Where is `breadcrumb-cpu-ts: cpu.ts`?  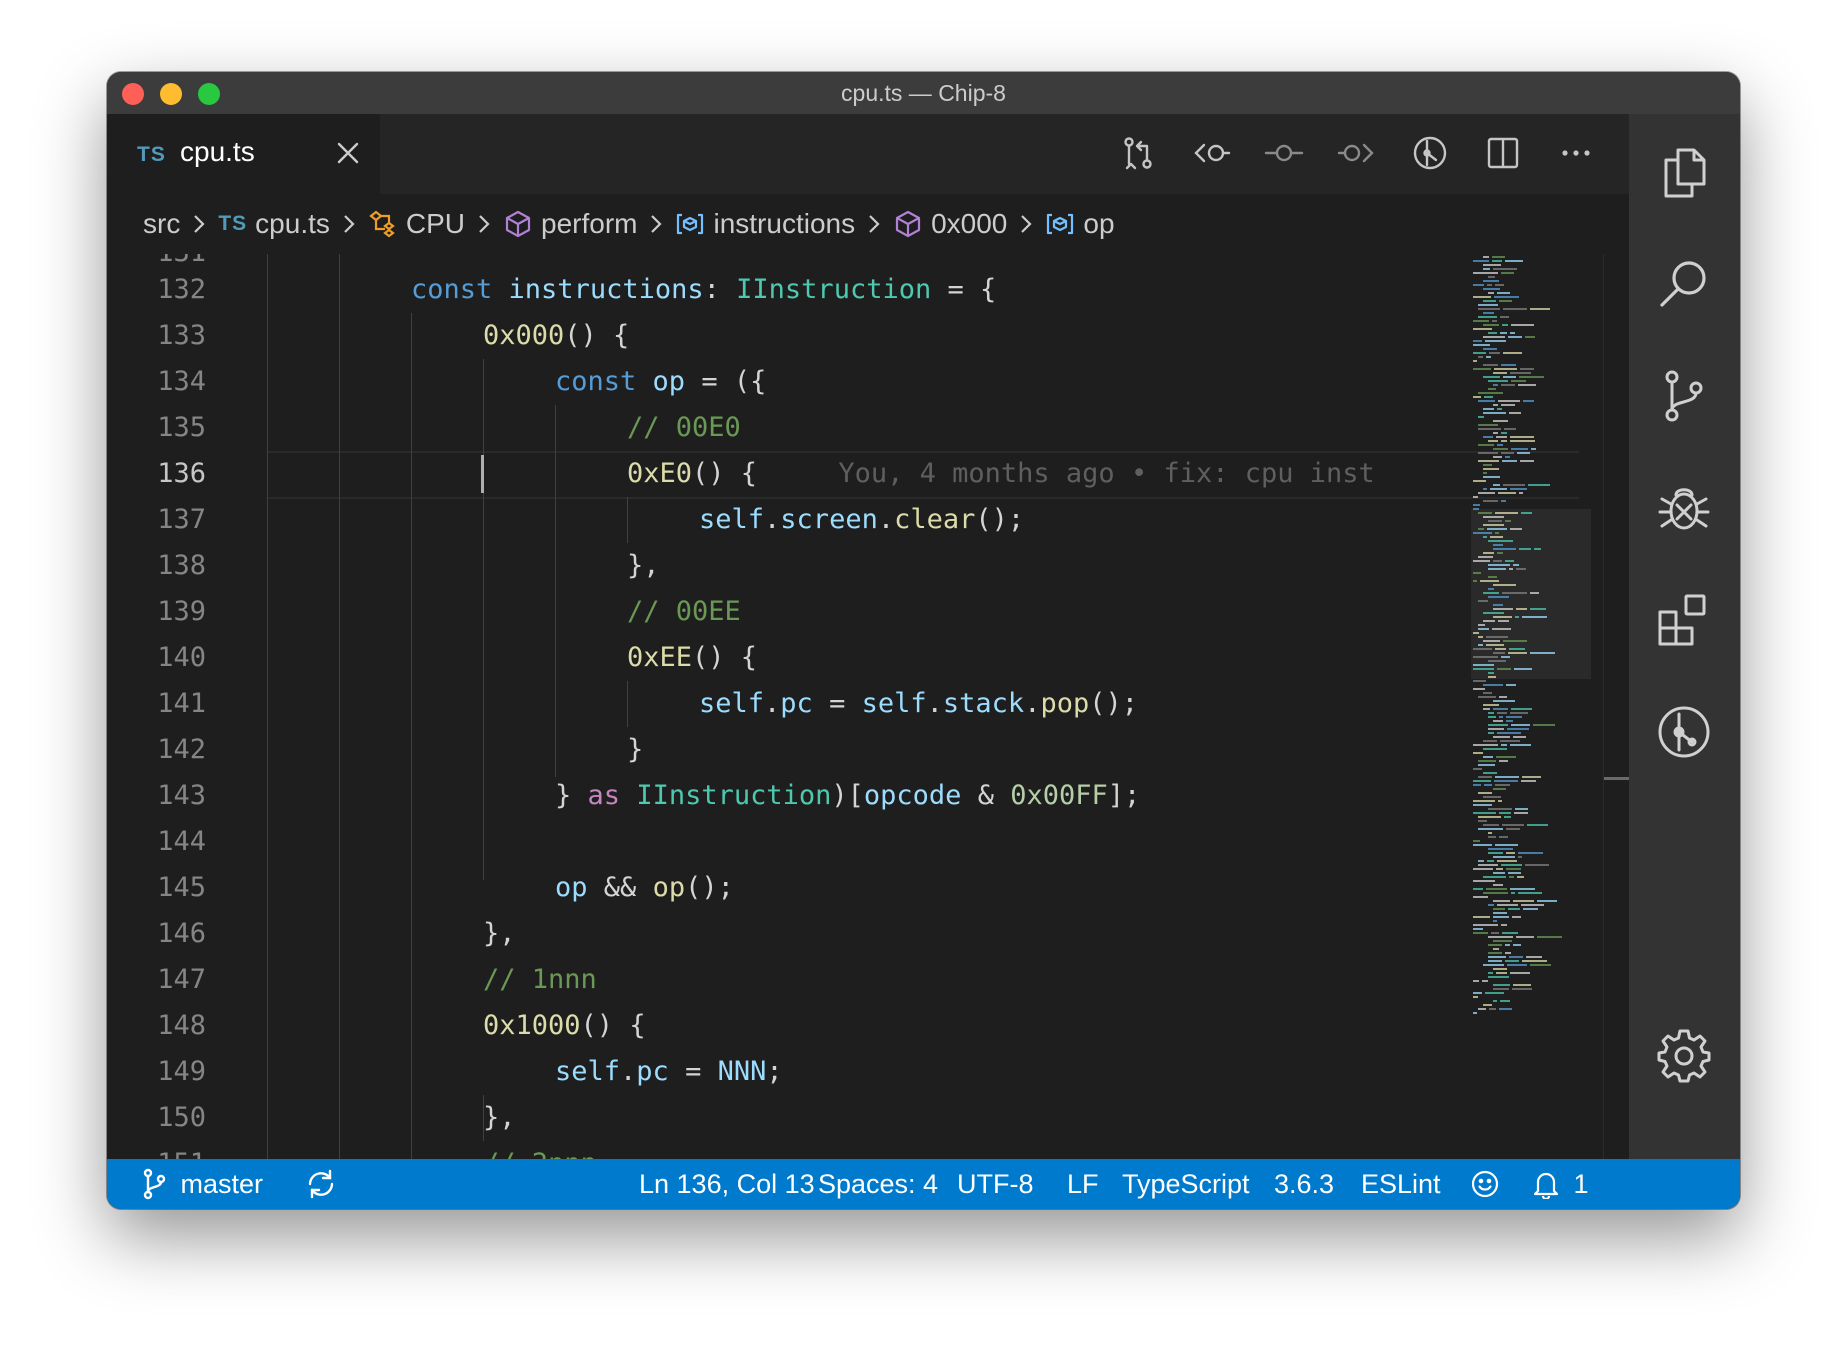 breadcrumb-cpu-ts: cpu.ts is located at coordinates (292, 224).